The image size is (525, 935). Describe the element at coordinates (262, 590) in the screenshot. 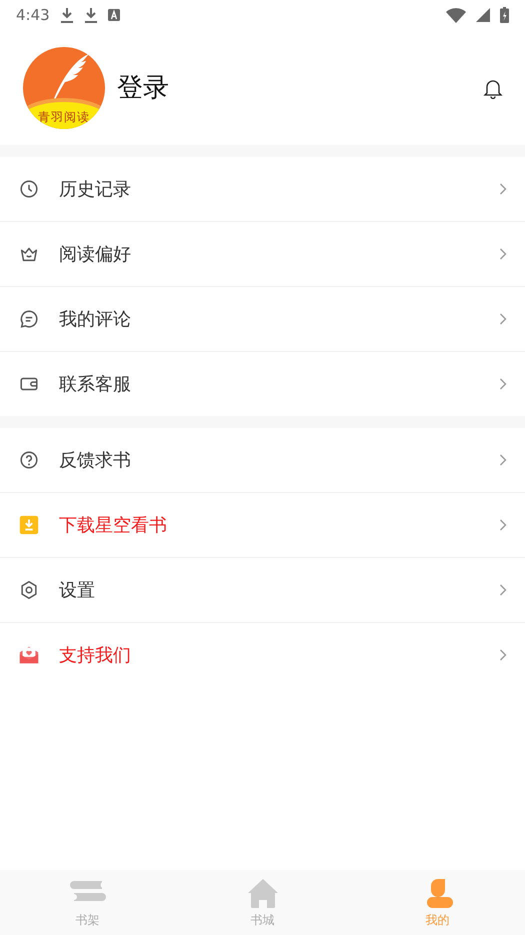

I see `menu-item: 设置` at that location.